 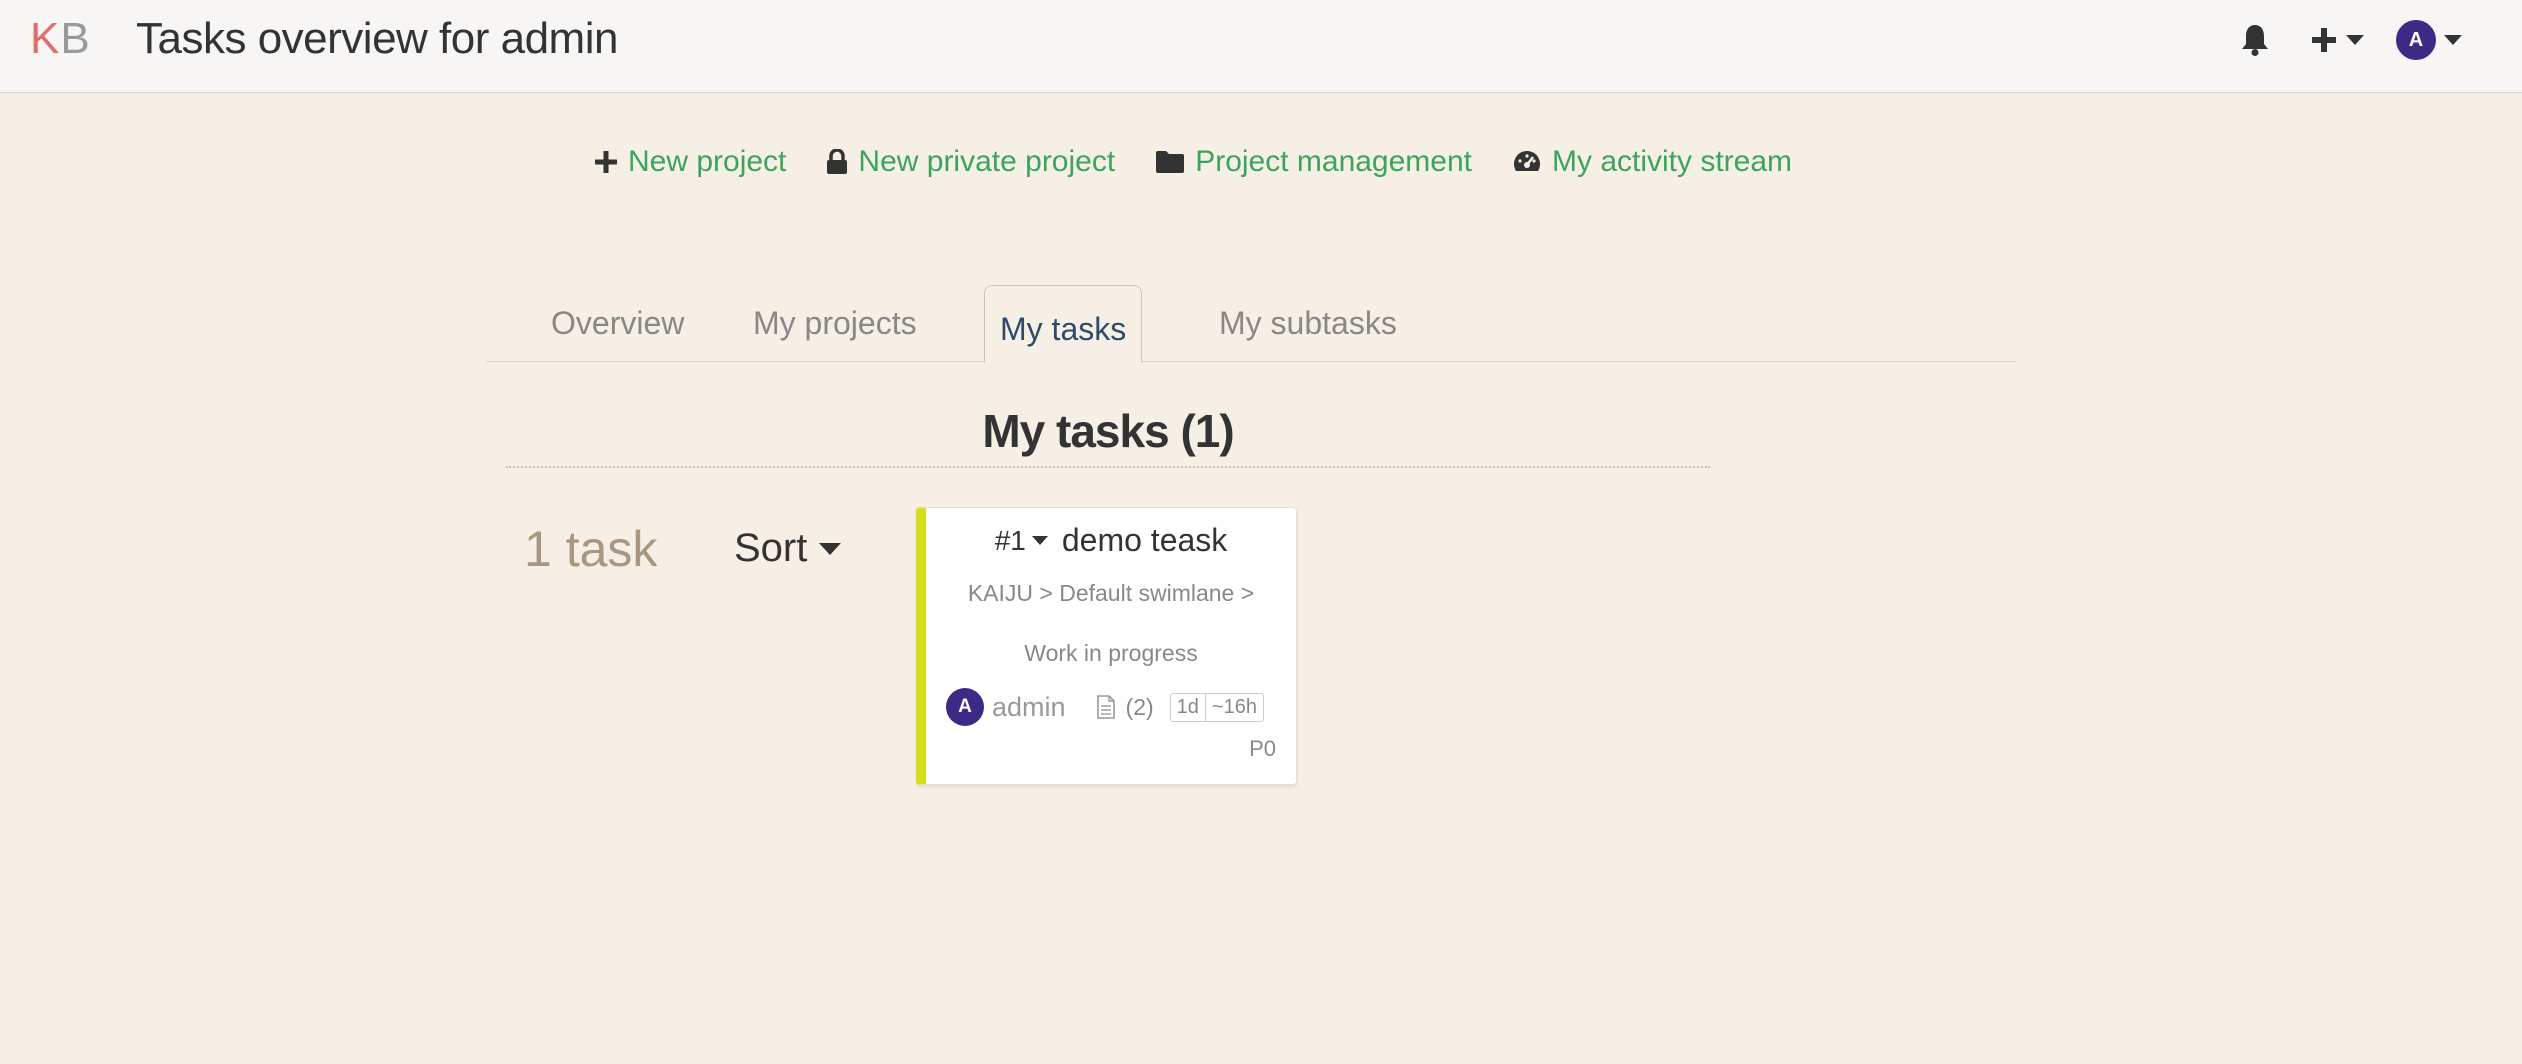 What do you see at coordinates (1333, 161) in the screenshot?
I see `project-management-label: Project management` at bounding box center [1333, 161].